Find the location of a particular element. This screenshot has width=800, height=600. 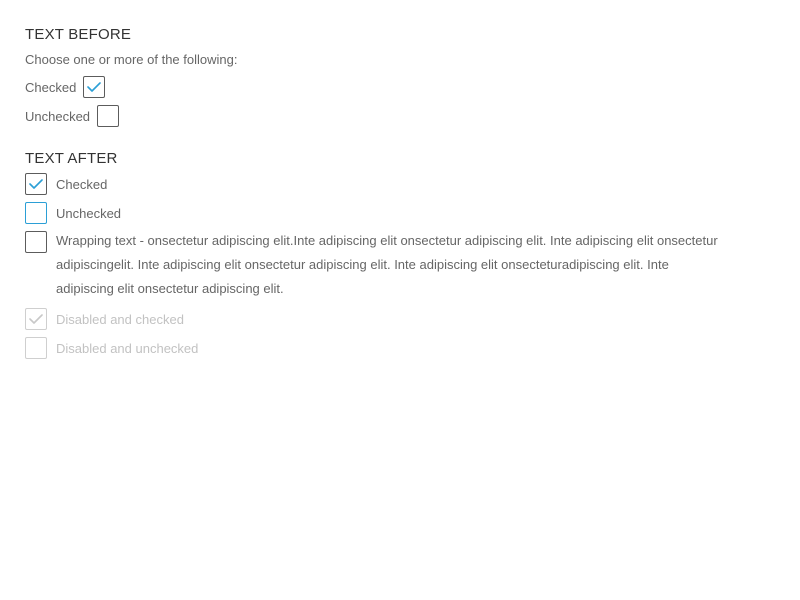

checkbox-wrapping-text is located at coordinates (36, 242).